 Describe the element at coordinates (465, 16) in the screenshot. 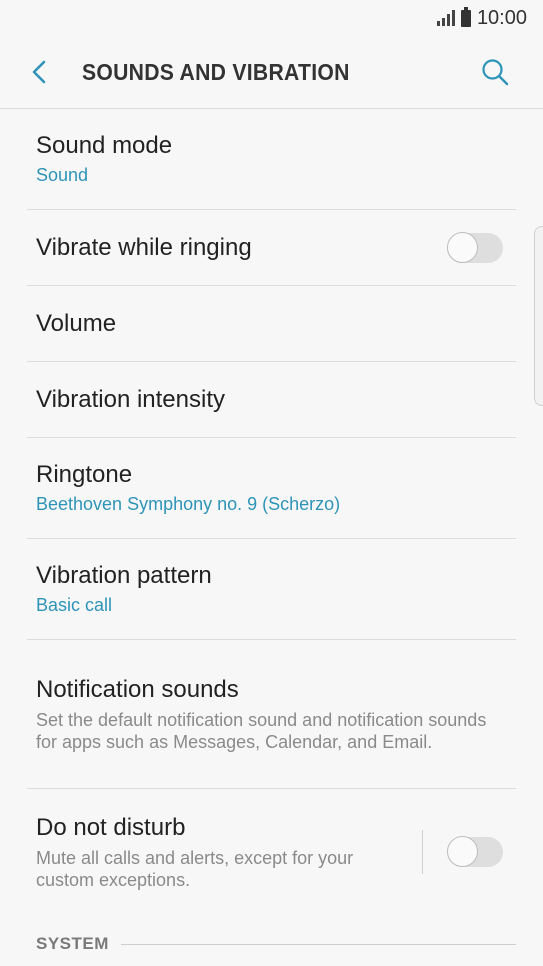

I see `battery-icon` at that location.